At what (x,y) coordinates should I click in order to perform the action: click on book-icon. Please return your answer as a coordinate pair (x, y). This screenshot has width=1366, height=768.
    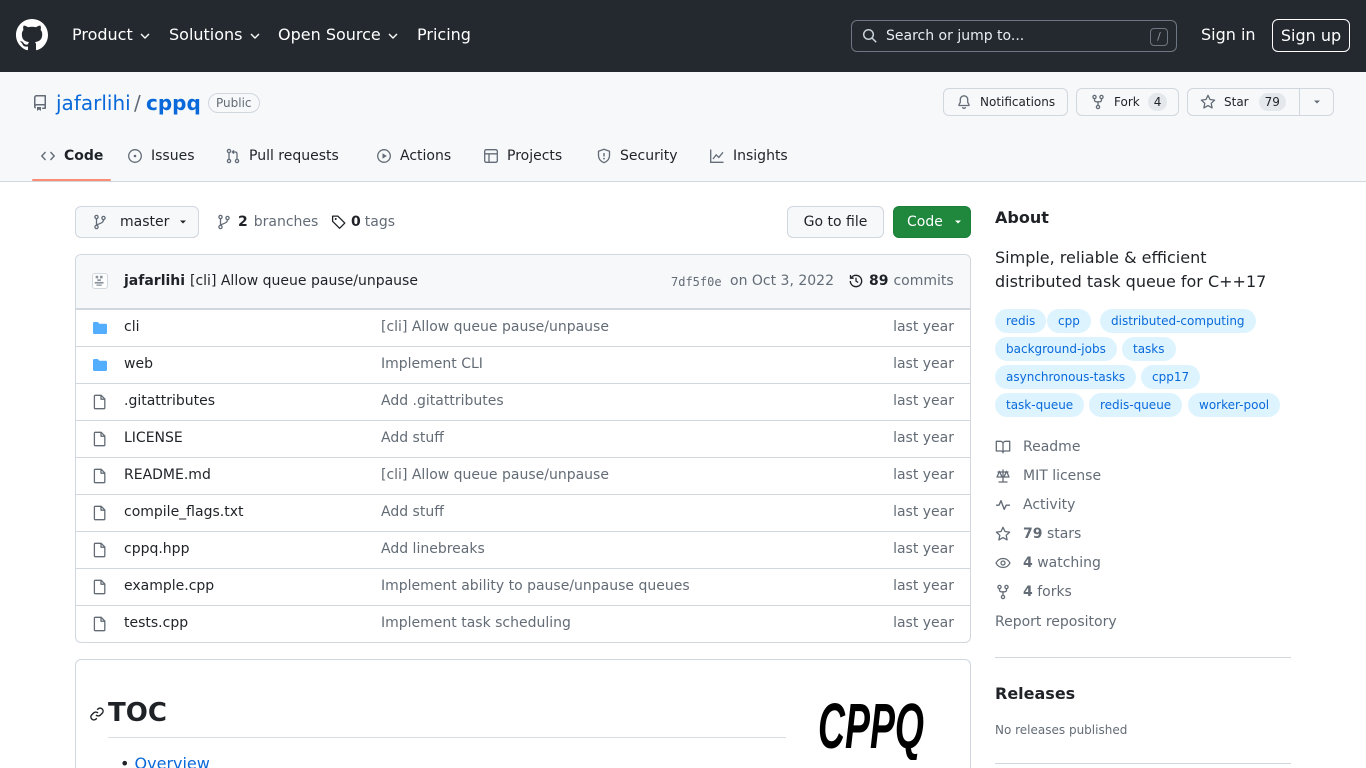
    Looking at the image, I should click on (1003, 447).